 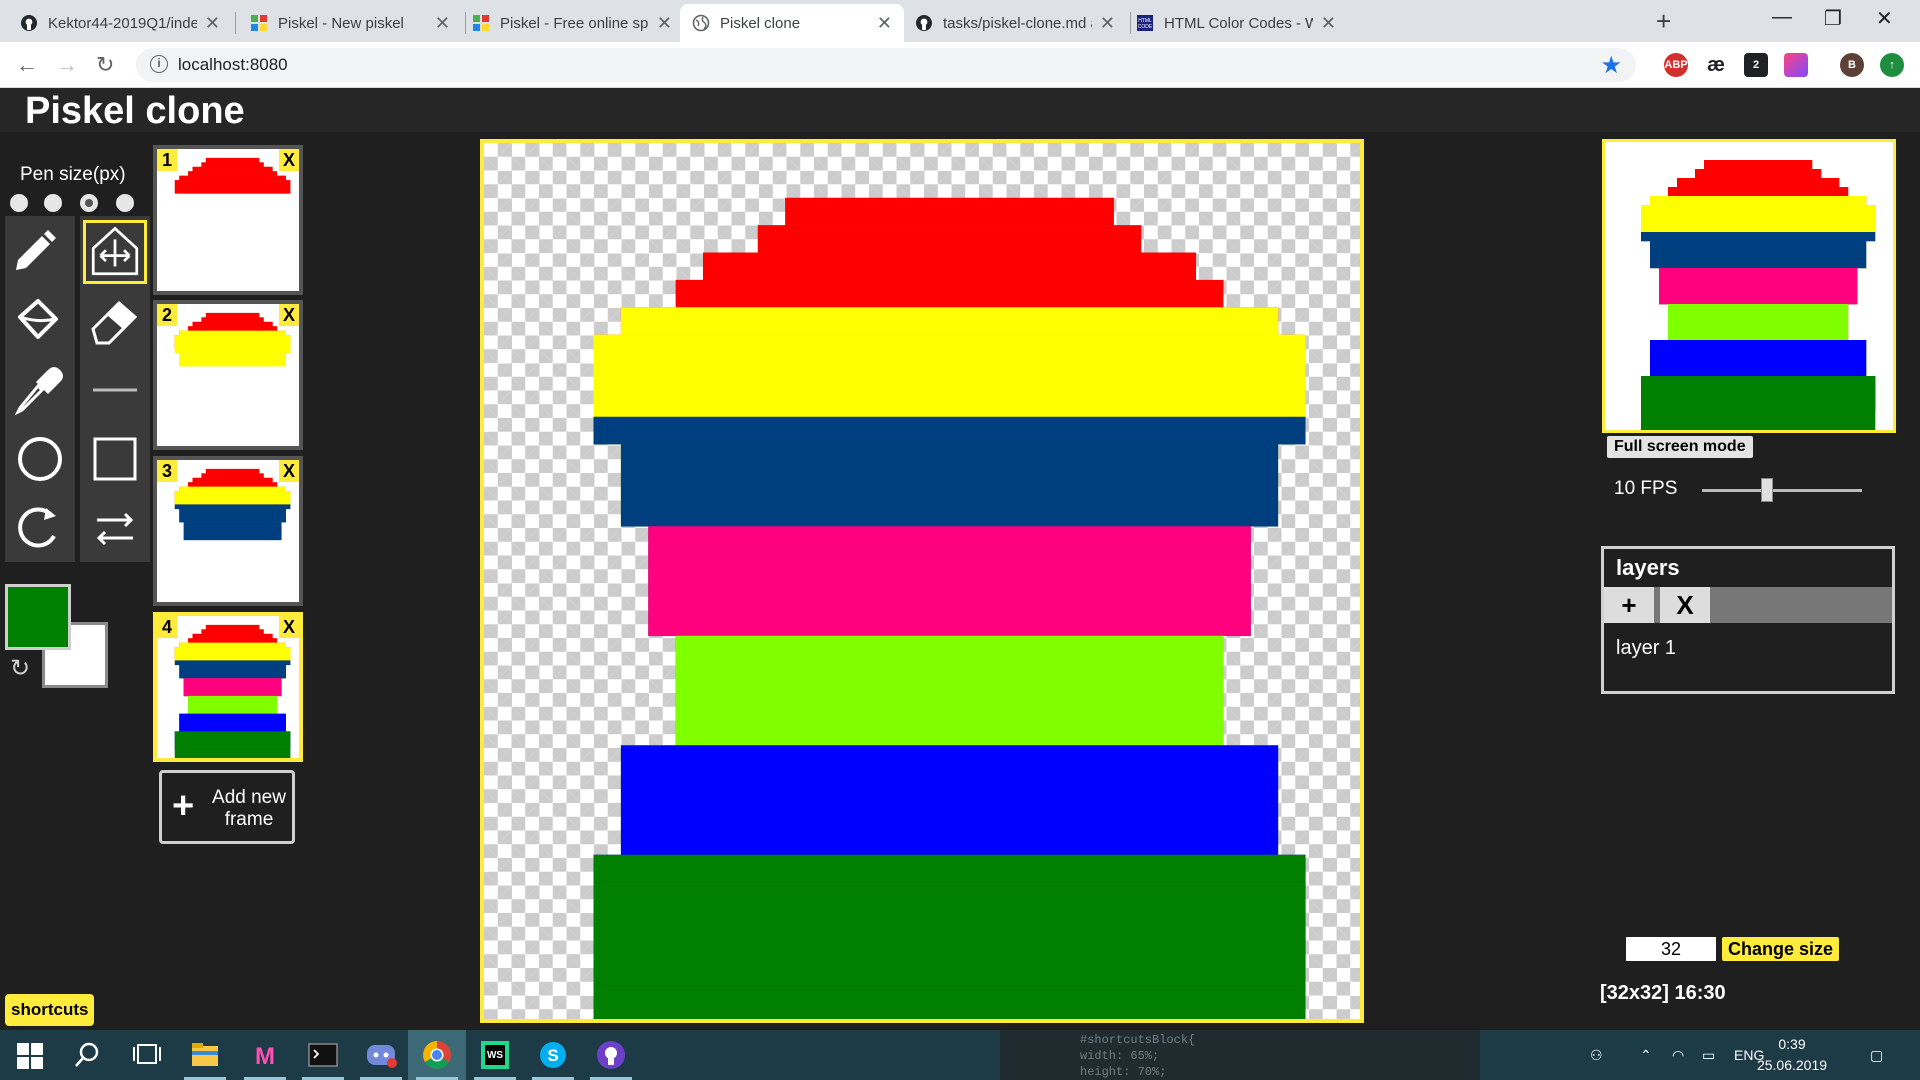 What do you see at coordinates (115, 528) in the screenshot?
I see `swap-tool` at bounding box center [115, 528].